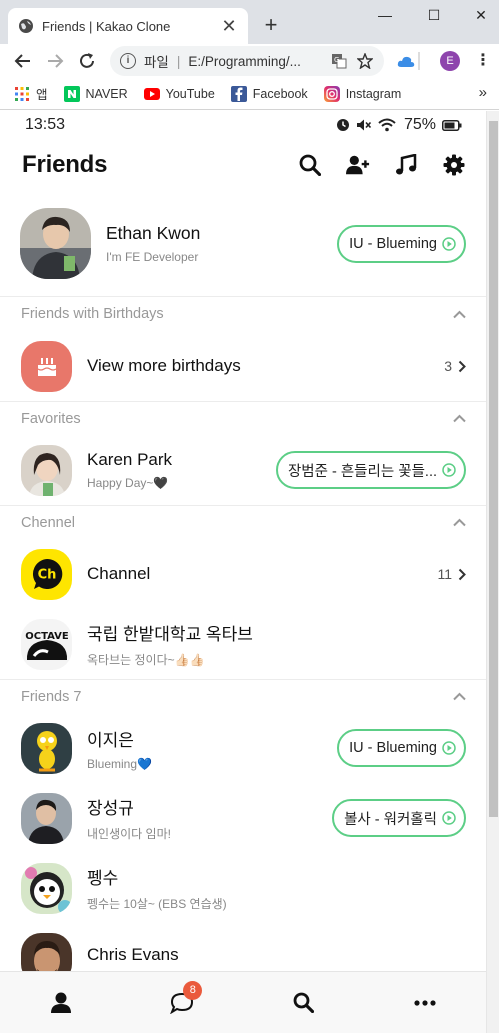 Image resolution: width=499 pixels, height=1033 pixels. Describe the element at coordinates (385, 15) in the screenshot. I see `minimize-button: —` at that location.